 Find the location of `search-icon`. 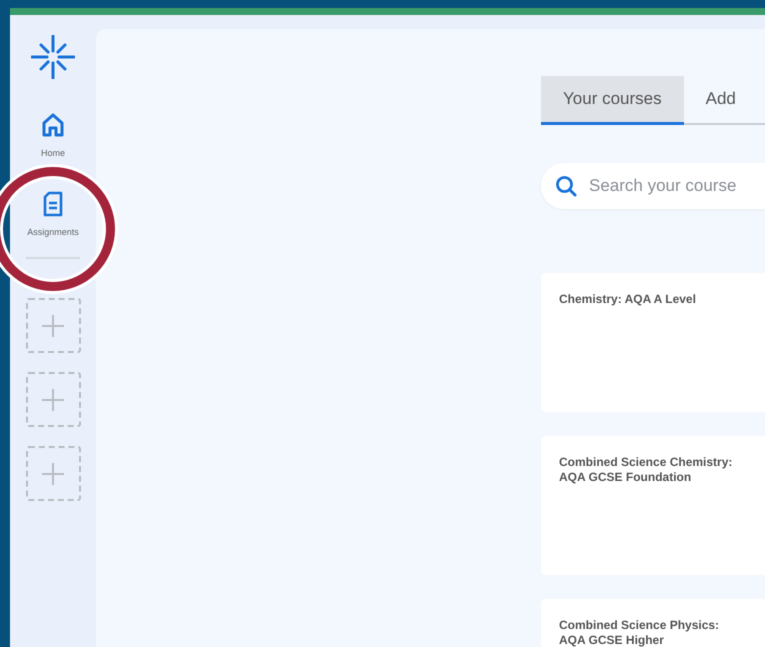

search-icon is located at coordinates (566, 186).